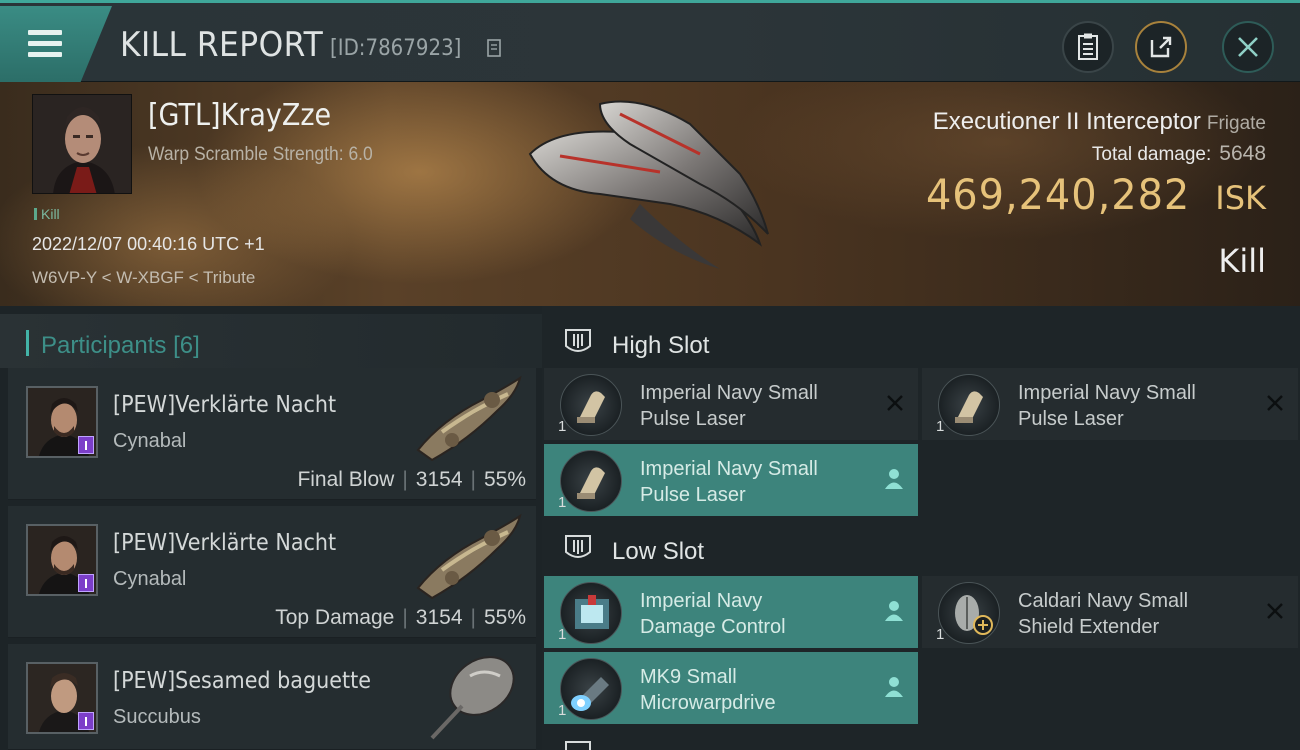 The image size is (1300, 750). I want to click on module-name: Caldari Navy Small Shield Extender, so click(1138, 614).